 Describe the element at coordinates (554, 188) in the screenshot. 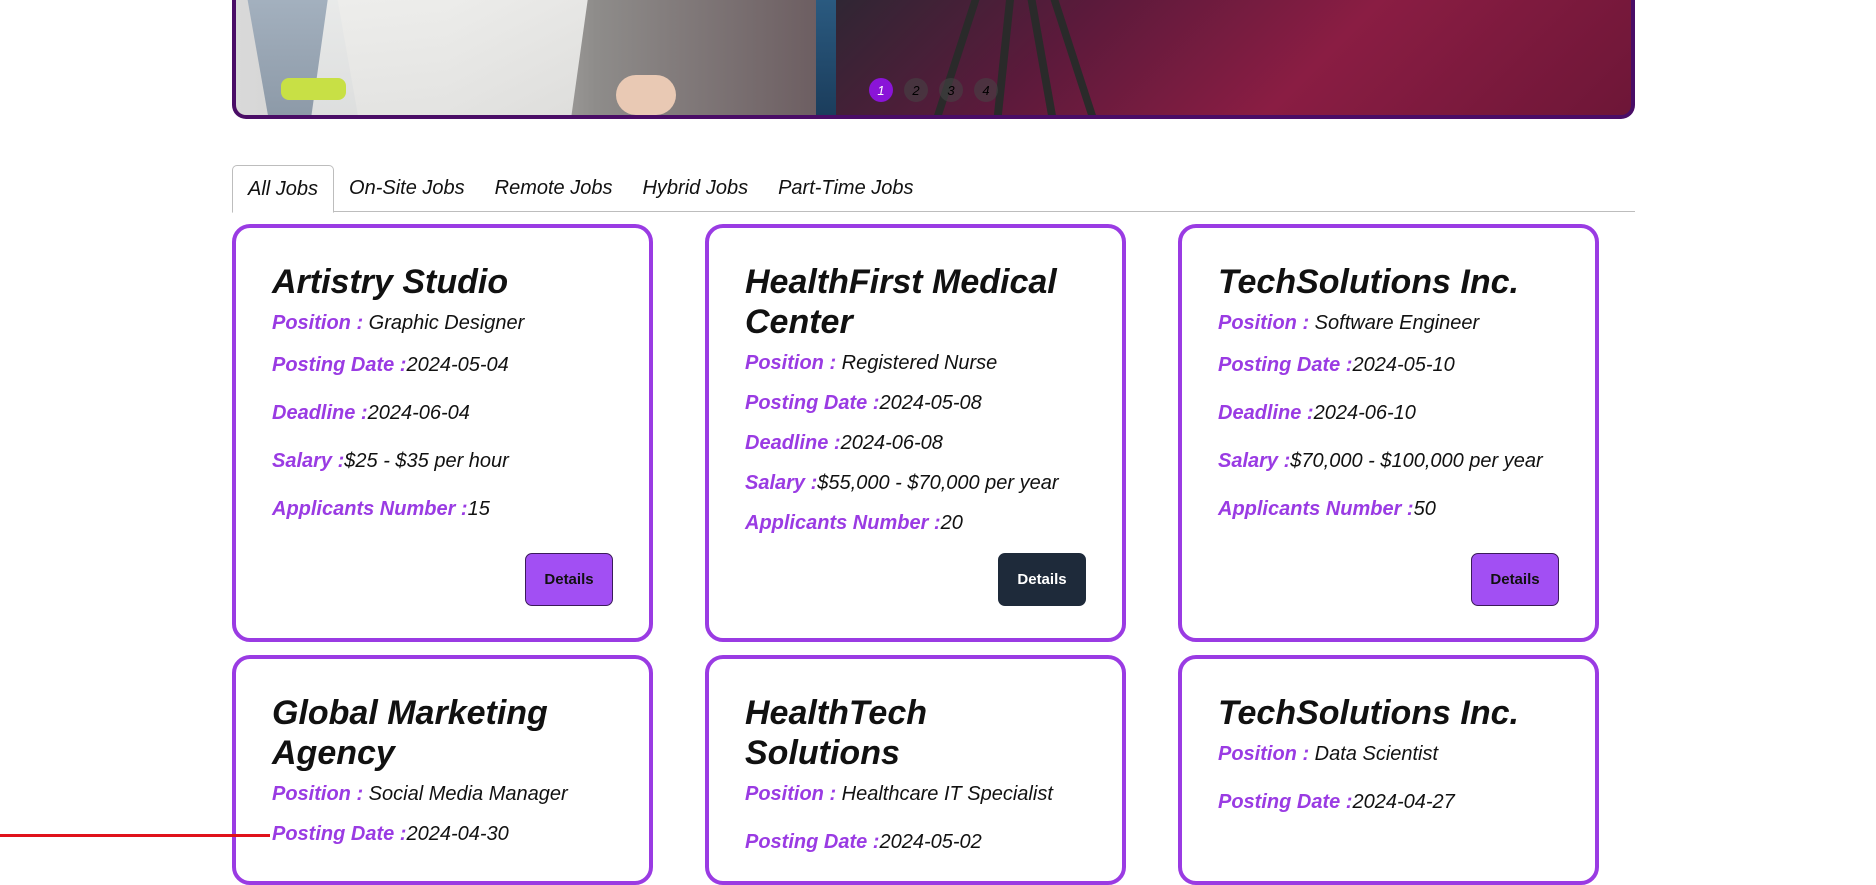

I see `tab-remote-jobs: Remote Jobs` at that location.